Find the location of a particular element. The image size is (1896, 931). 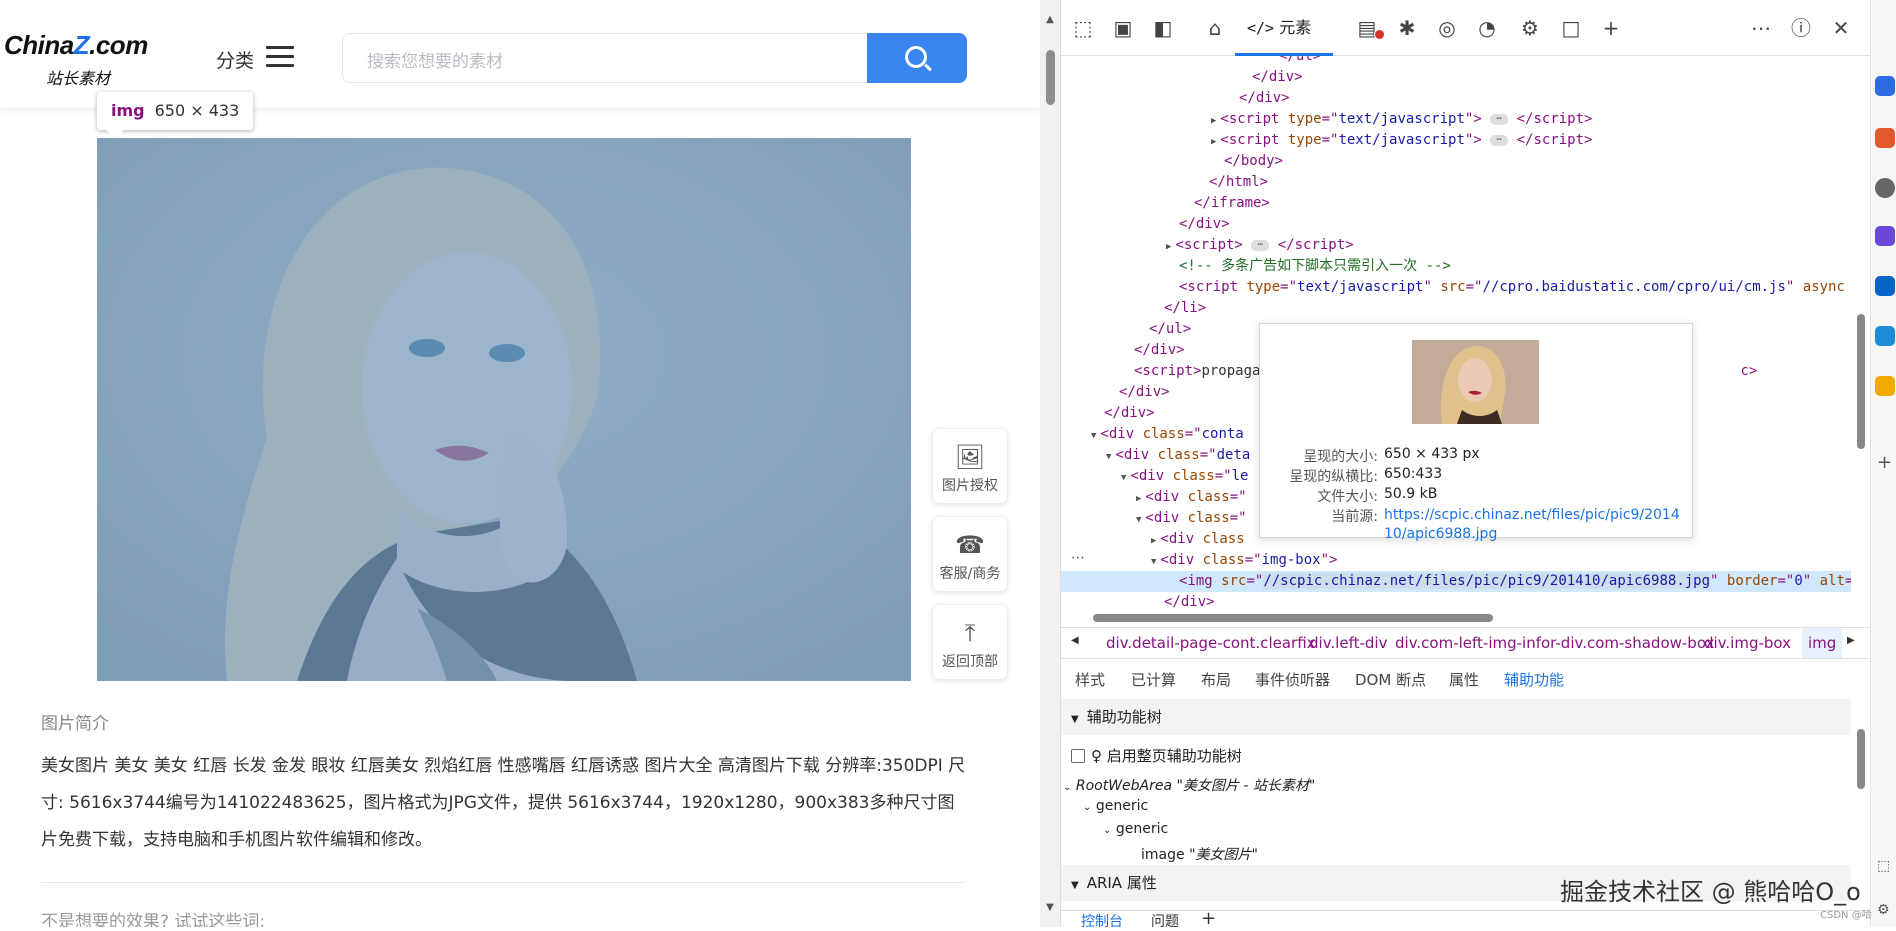

dom-node: </li> is located at coordinates (1133, 308).